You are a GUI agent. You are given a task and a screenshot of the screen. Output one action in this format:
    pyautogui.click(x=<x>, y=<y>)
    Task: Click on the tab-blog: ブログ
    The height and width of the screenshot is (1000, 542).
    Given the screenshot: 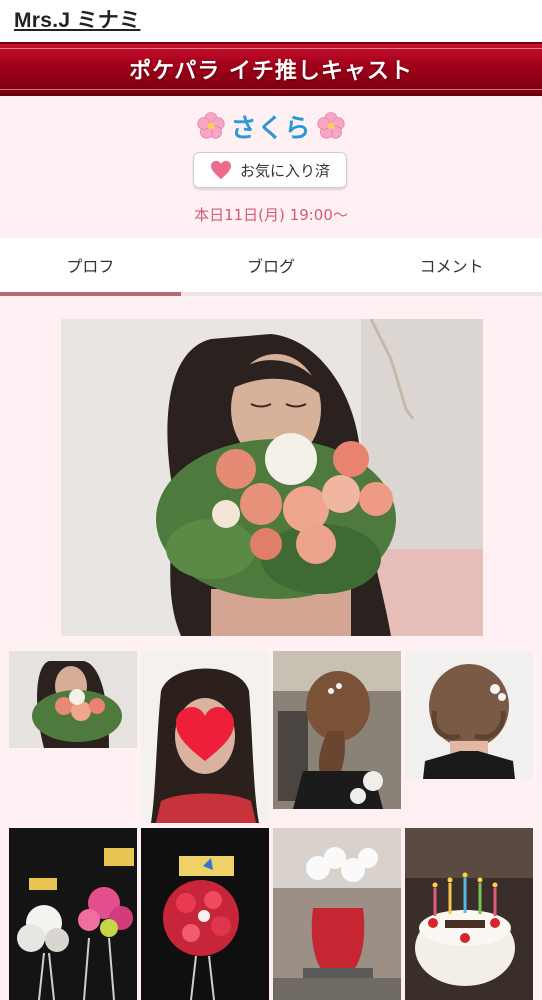 What is the action you would take?
    pyautogui.click(x=271, y=265)
    